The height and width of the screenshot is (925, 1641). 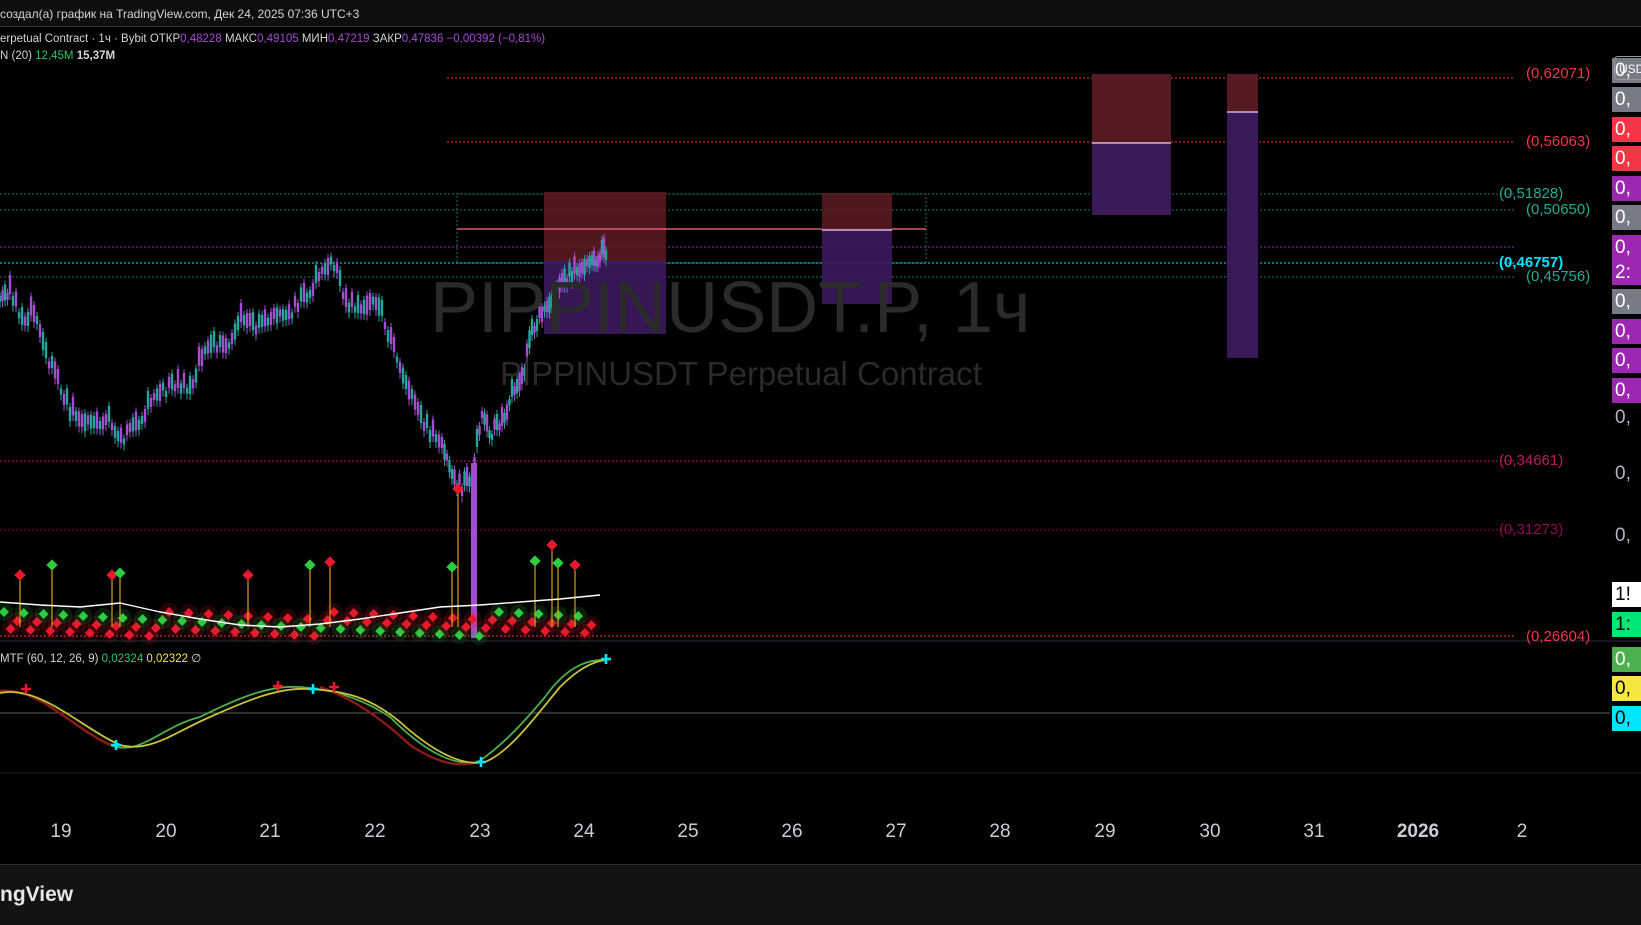 I want to click on price-level-label: (0,26604), so click(x=1558, y=636).